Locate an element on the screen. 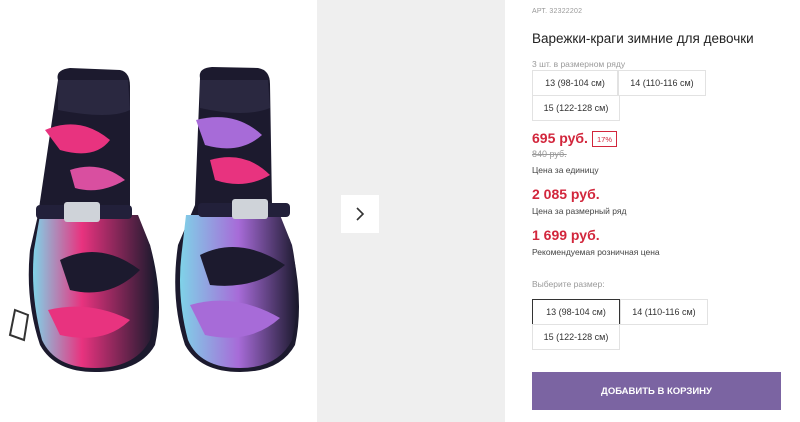 The image size is (800, 422). pack-price: 2 085 руб. is located at coordinates (566, 194).